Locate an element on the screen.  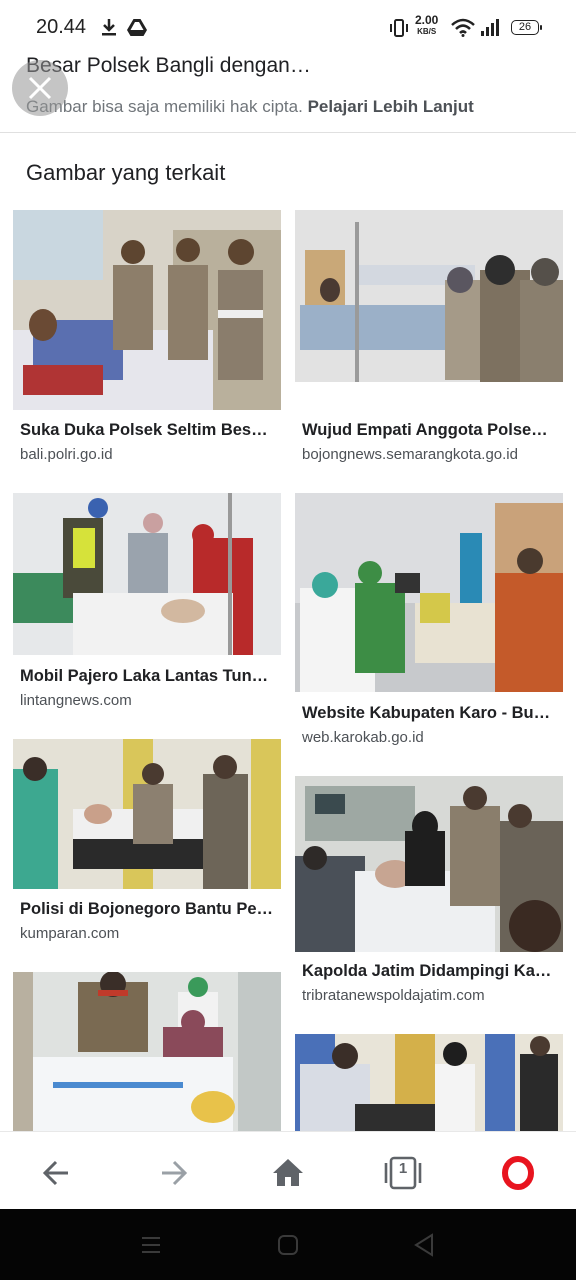
opera-menu-button is located at coordinates (518, 1173).